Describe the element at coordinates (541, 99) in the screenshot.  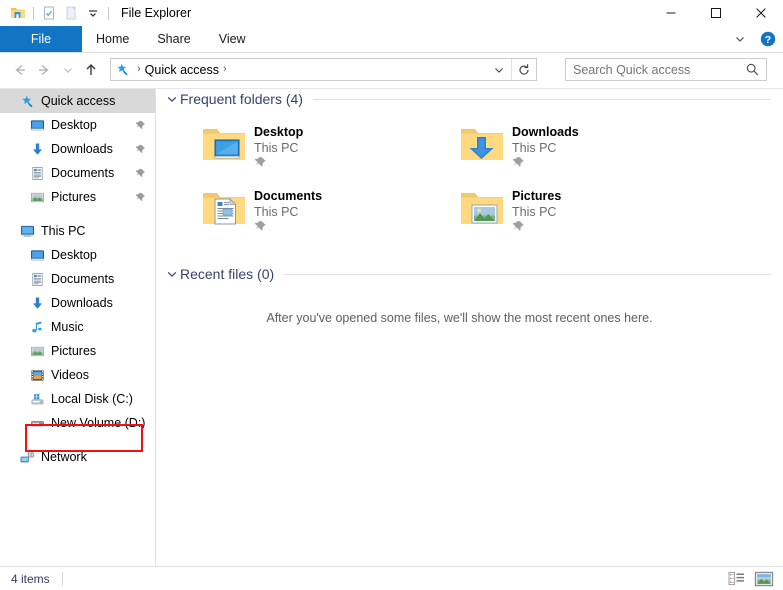
I see `header-rule` at that location.